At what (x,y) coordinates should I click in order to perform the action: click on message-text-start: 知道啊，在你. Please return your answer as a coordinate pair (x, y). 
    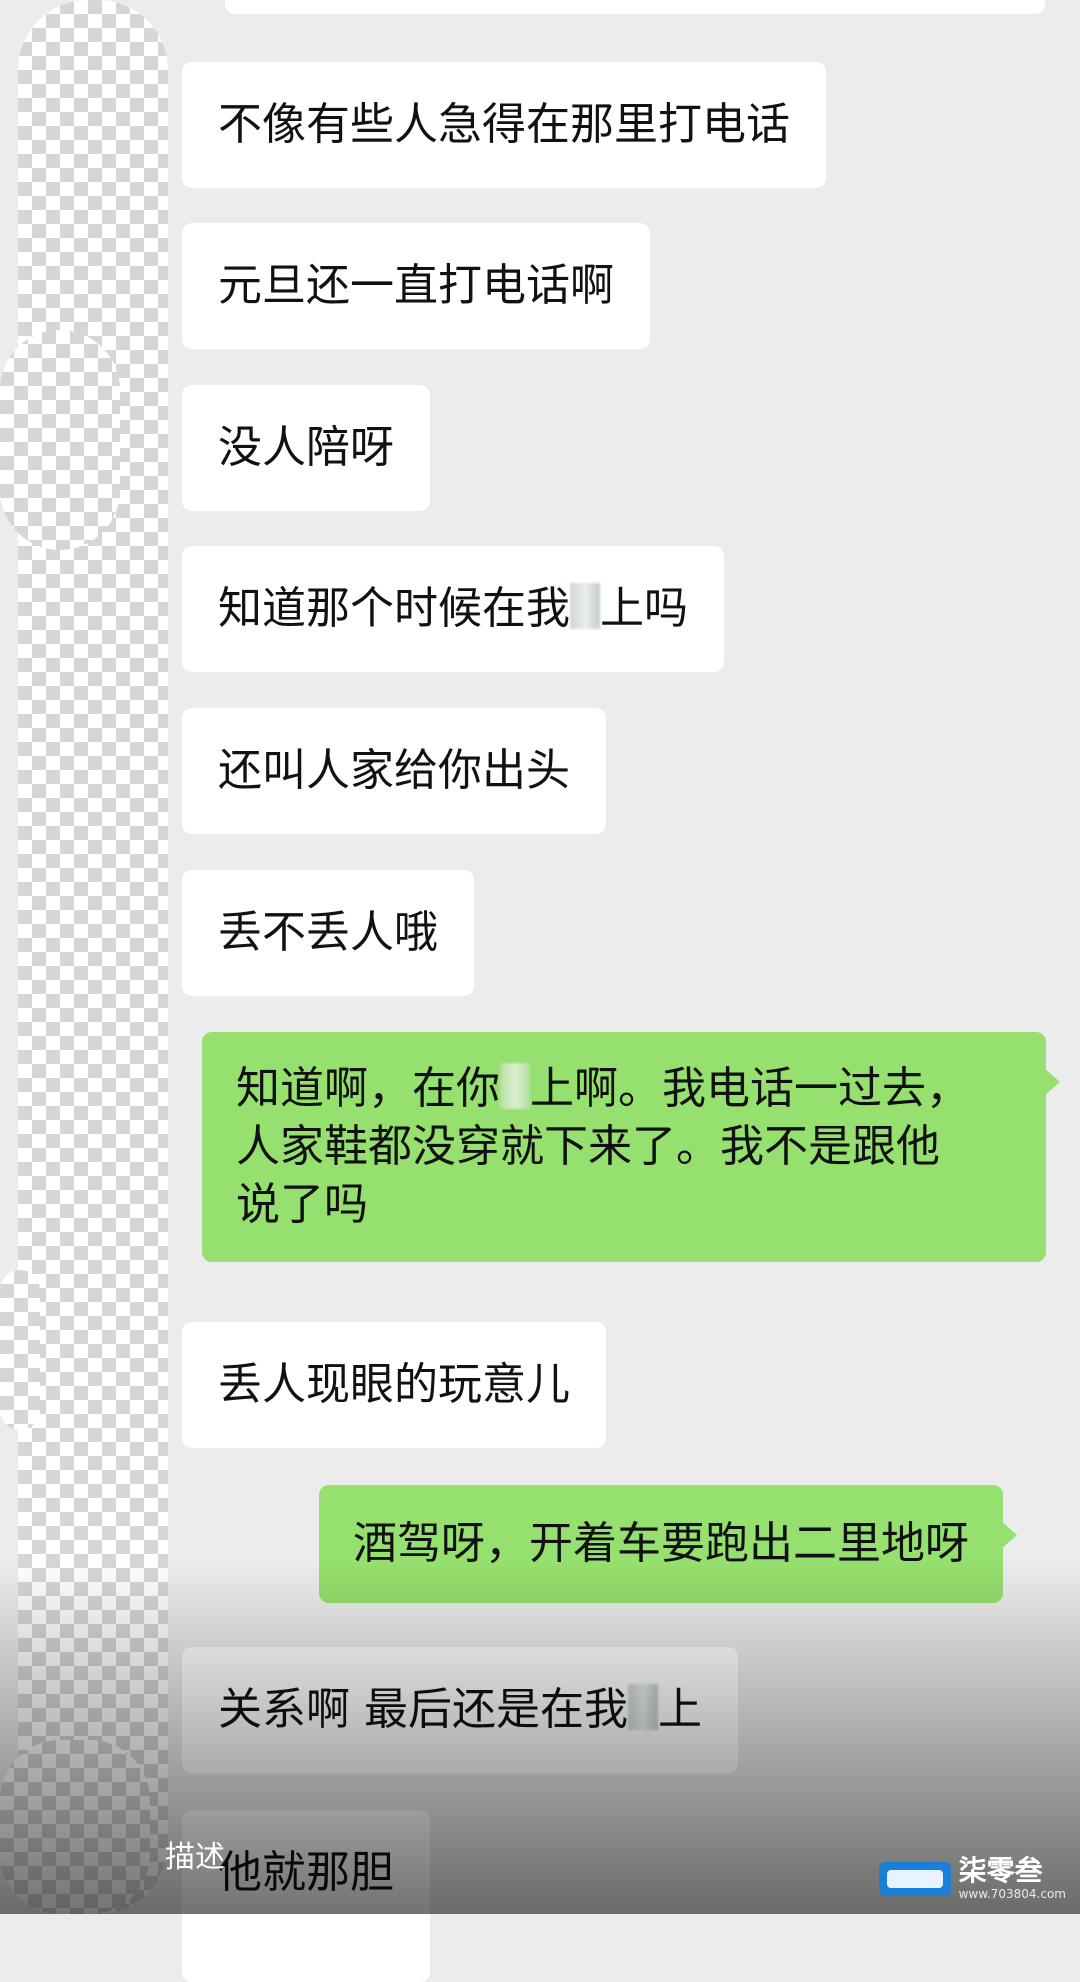
    Looking at the image, I should click on (368, 1088).